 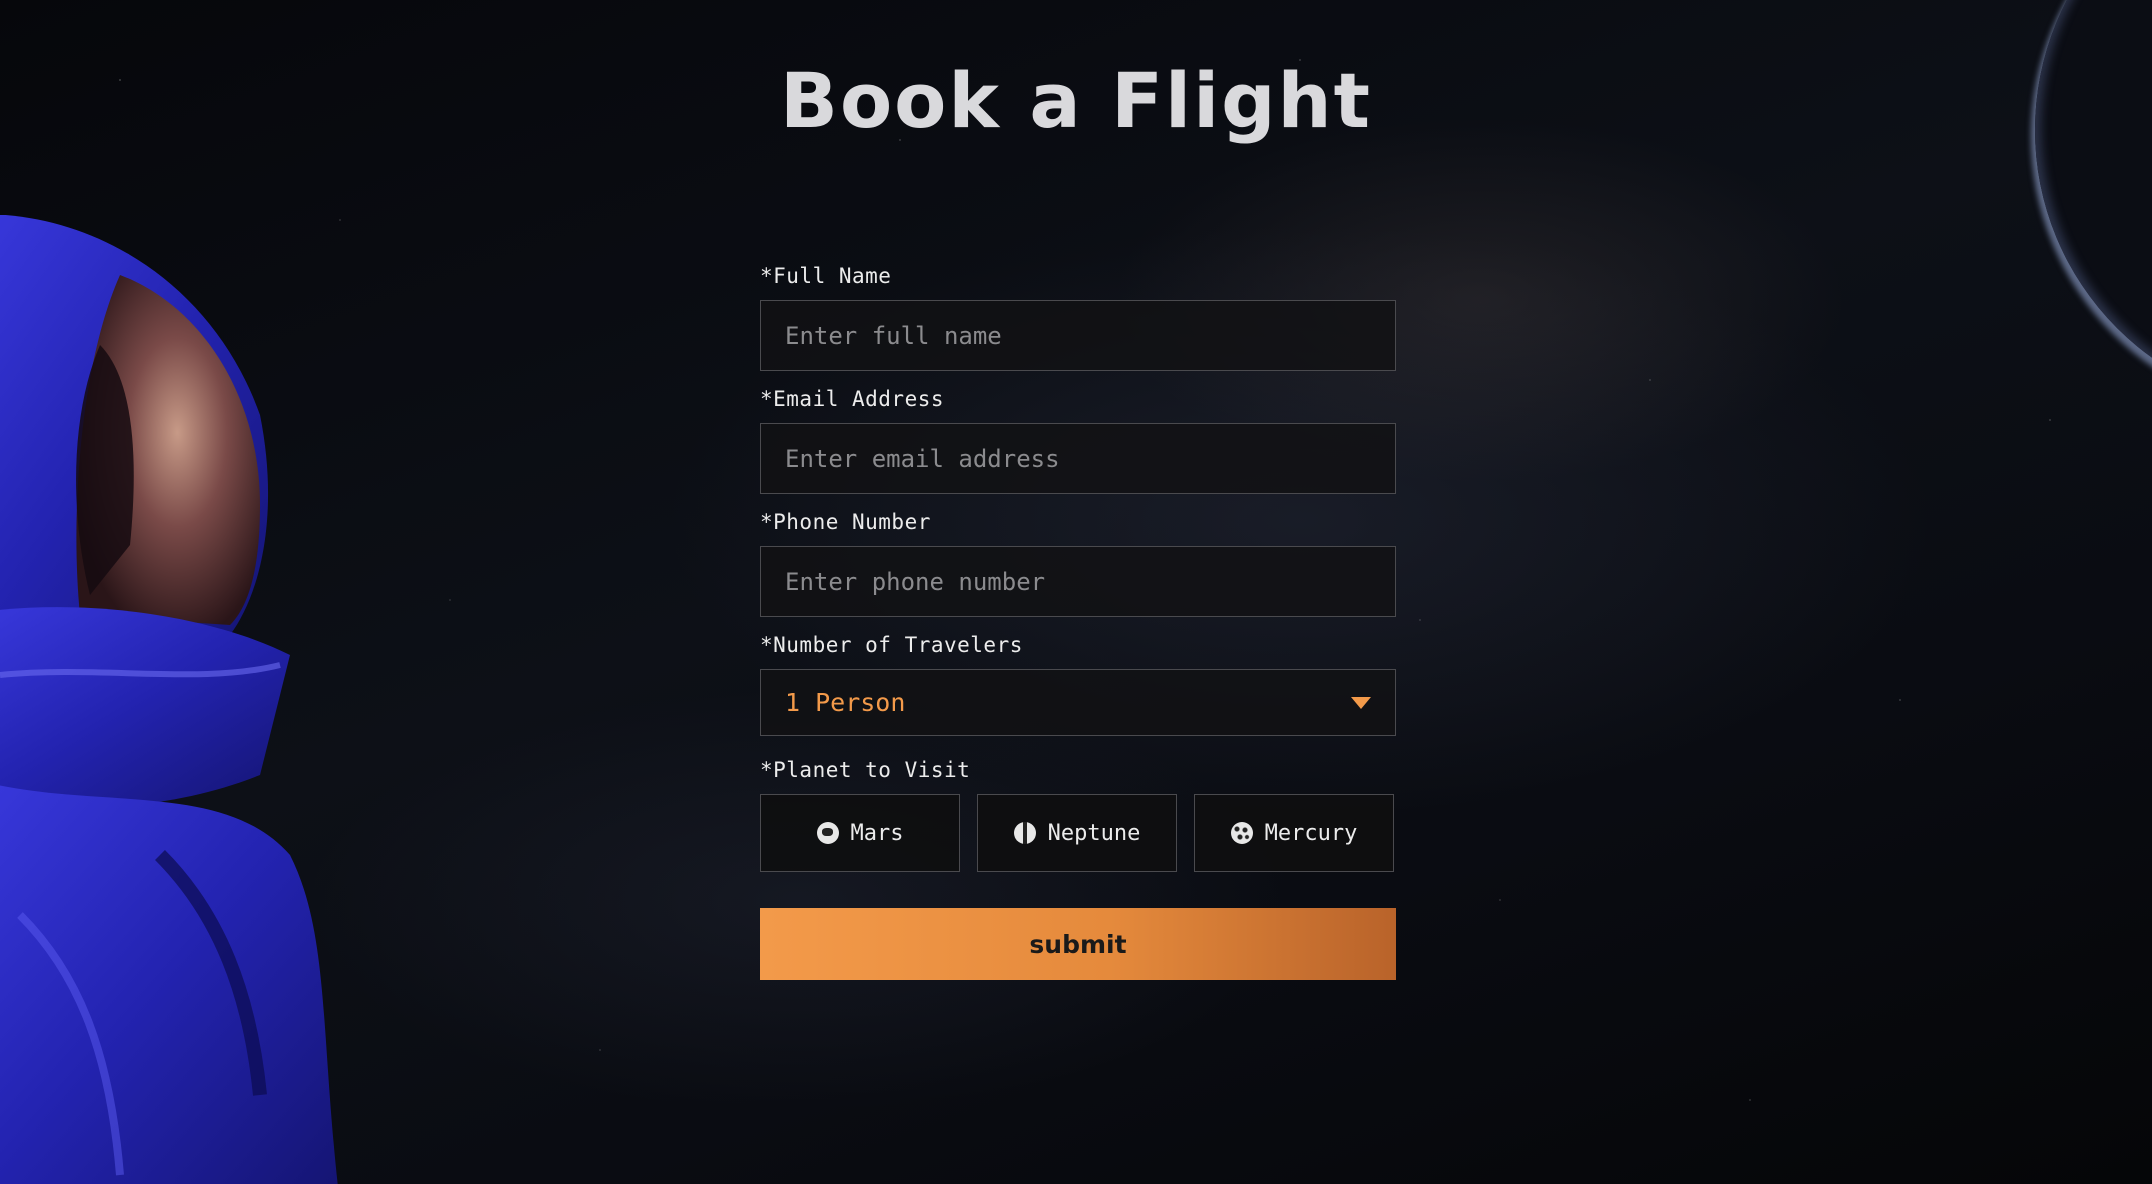 I want to click on submit-button: submit, so click(x=1078, y=944).